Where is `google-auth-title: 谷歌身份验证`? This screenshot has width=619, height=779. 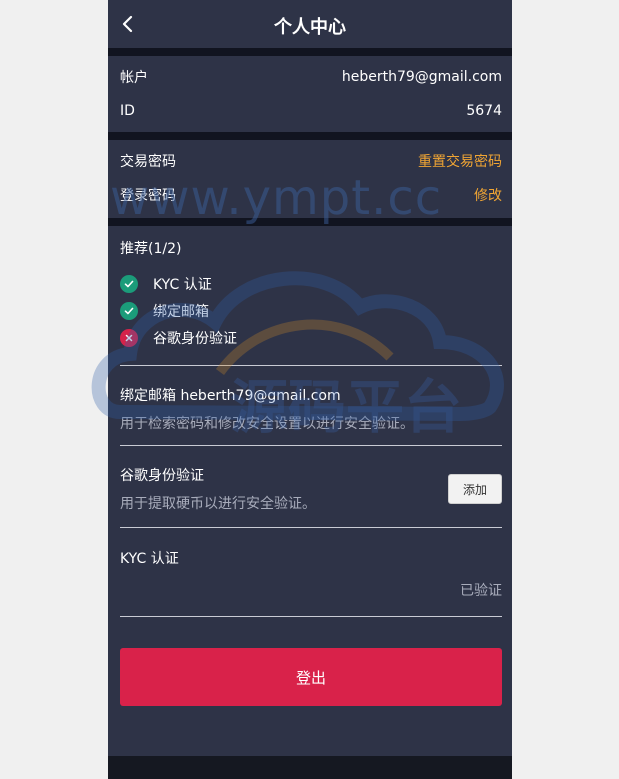 google-auth-title: 谷歌身份验证 is located at coordinates (162, 476).